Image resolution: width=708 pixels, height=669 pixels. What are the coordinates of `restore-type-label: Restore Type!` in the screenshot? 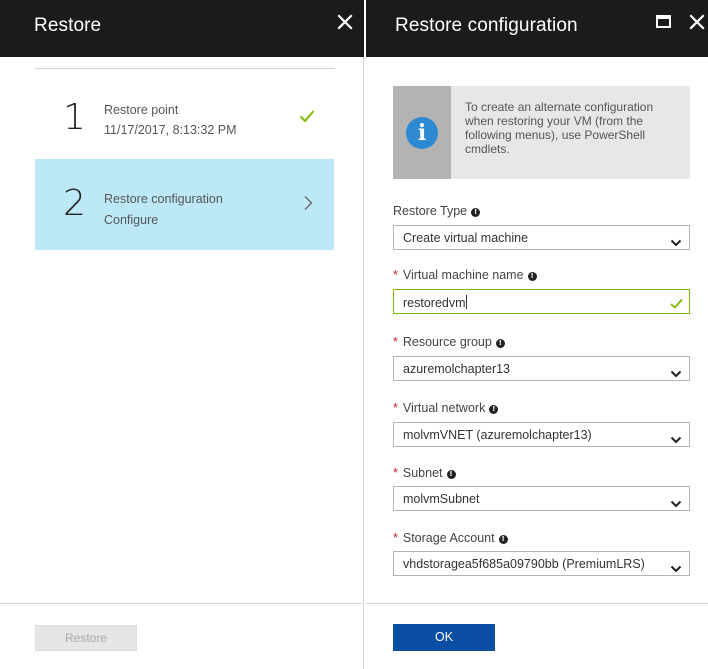 It's located at (437, 211).